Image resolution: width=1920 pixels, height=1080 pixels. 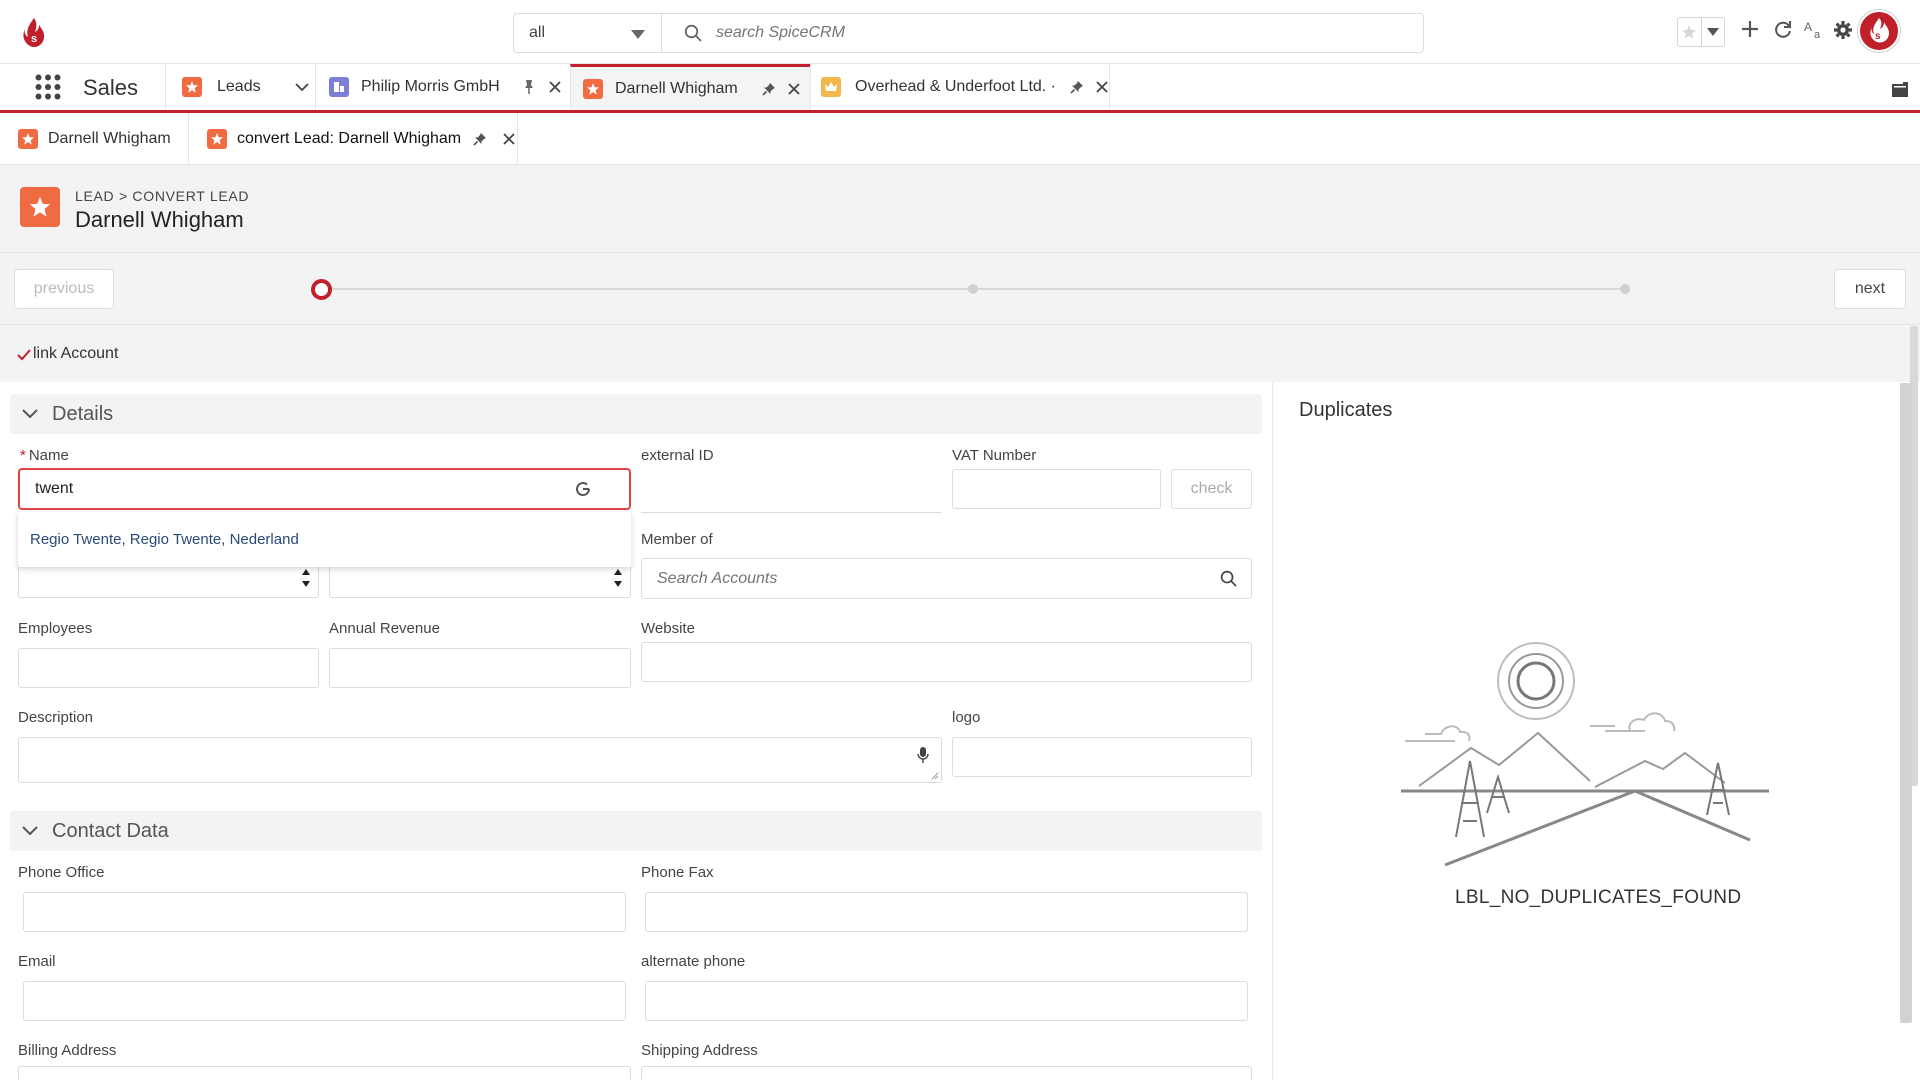 I want to click on employees-input, so click(x=168, y=668).